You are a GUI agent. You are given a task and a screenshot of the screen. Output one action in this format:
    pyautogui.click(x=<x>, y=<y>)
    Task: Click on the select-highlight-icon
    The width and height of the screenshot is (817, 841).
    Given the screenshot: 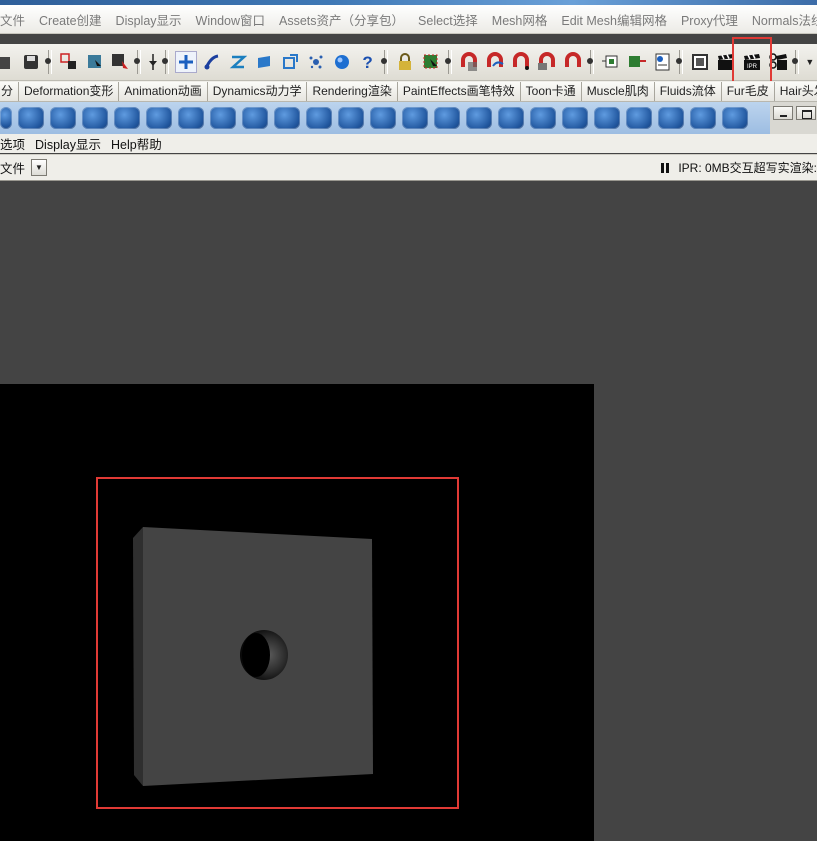 What is the action you would take?
    pyautogui.click(x=431, y=62)
    